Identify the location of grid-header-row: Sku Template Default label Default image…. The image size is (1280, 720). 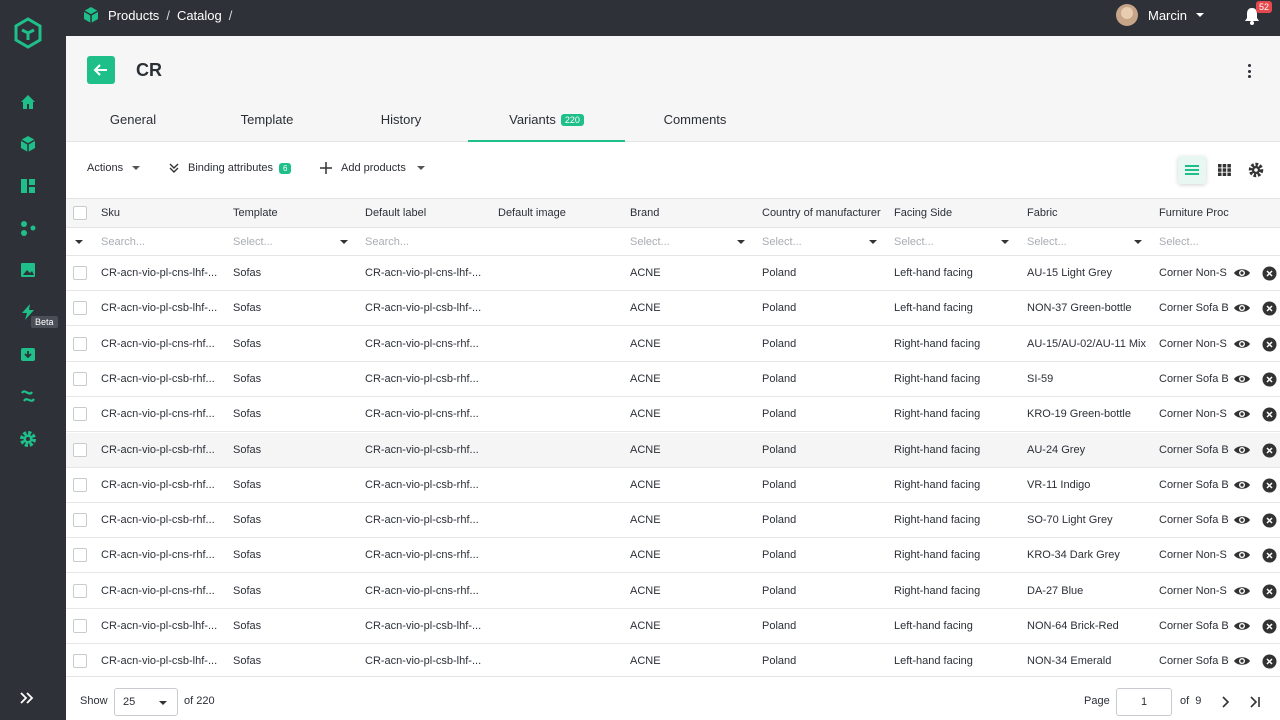
(673, 213).